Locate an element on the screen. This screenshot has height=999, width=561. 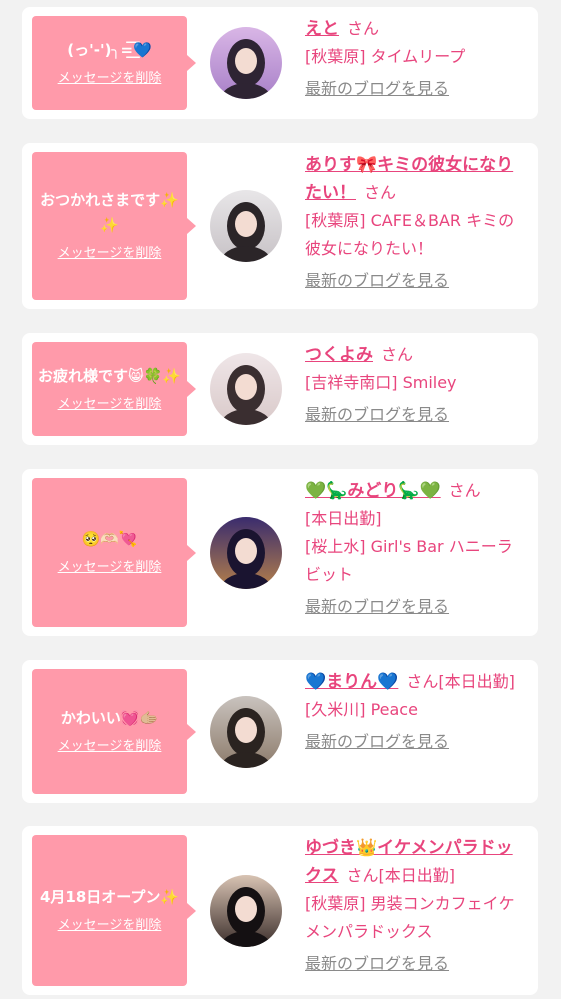
shop-info: [本日出勤] is located at coordinates (343, 518).